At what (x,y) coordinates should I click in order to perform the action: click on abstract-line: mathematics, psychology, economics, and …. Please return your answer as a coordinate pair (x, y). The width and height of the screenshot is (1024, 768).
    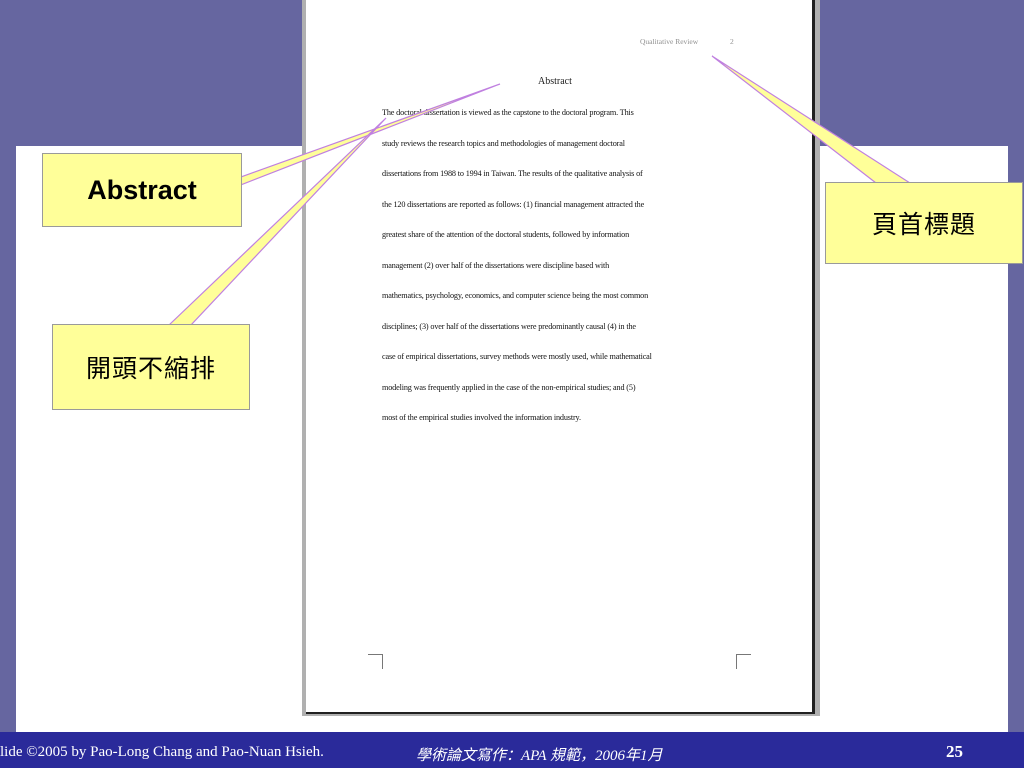
    Looking at the image, I should click on (515, 295).